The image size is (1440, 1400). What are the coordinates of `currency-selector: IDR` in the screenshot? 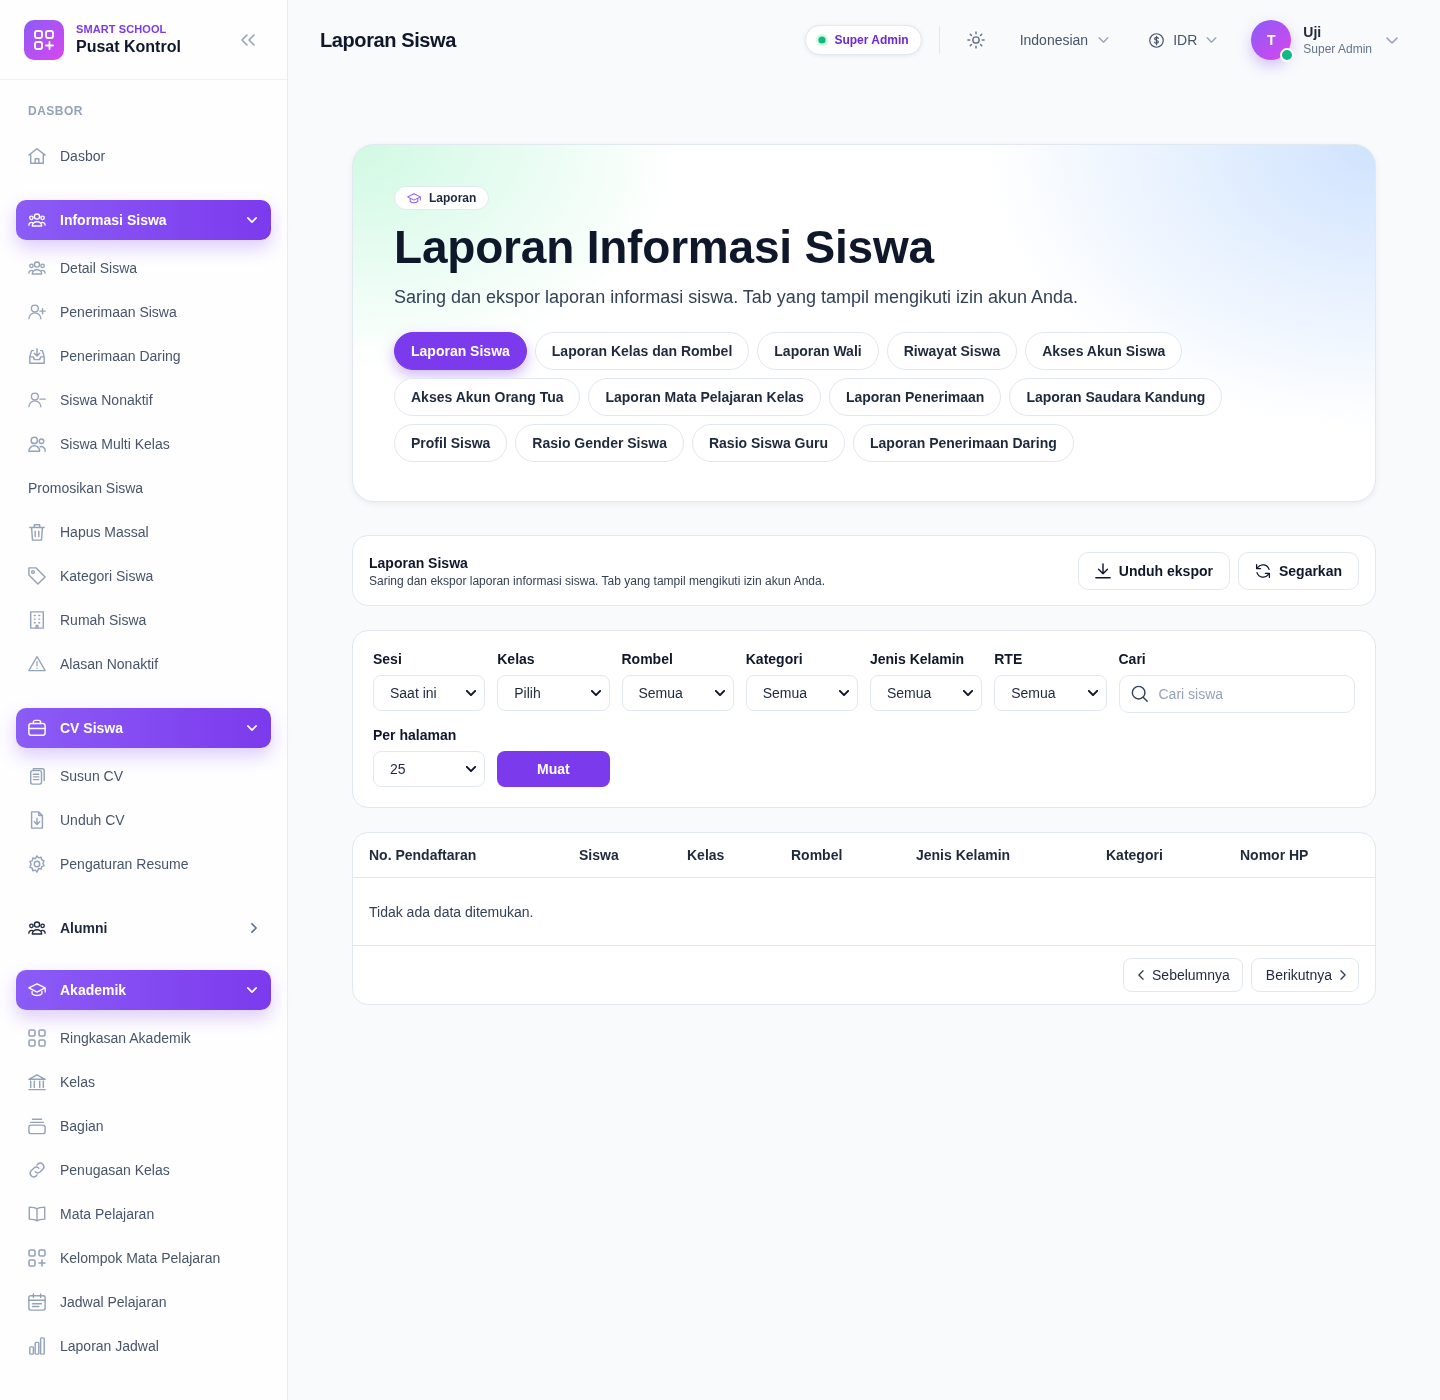 It's located at (1183, 40).